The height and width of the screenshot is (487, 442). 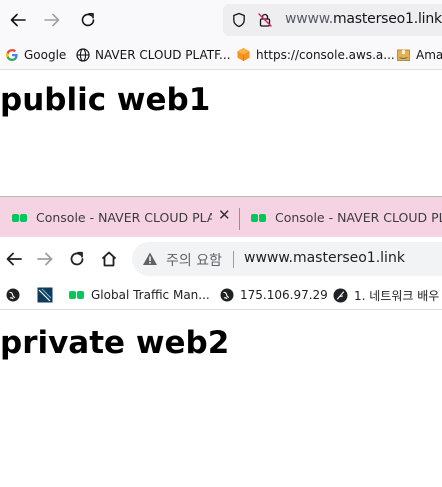 I want to click on back-button, so click(x=18, y=20).